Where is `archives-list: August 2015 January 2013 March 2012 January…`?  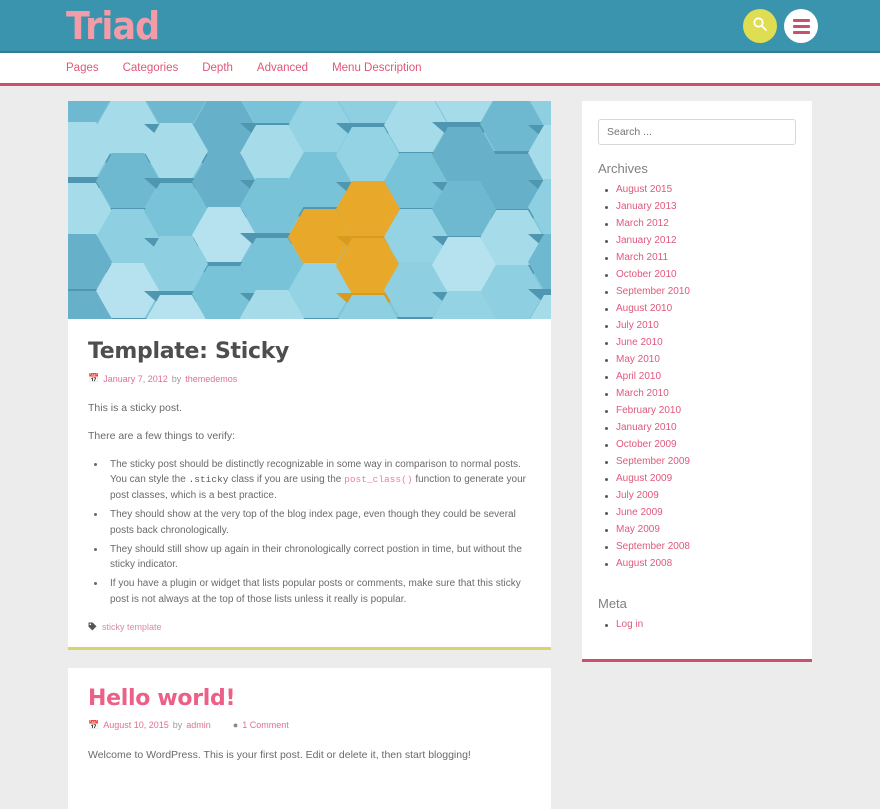
archives-list: August 2015 January 2013 March 2012 January… is located at coordinates (697, 380).